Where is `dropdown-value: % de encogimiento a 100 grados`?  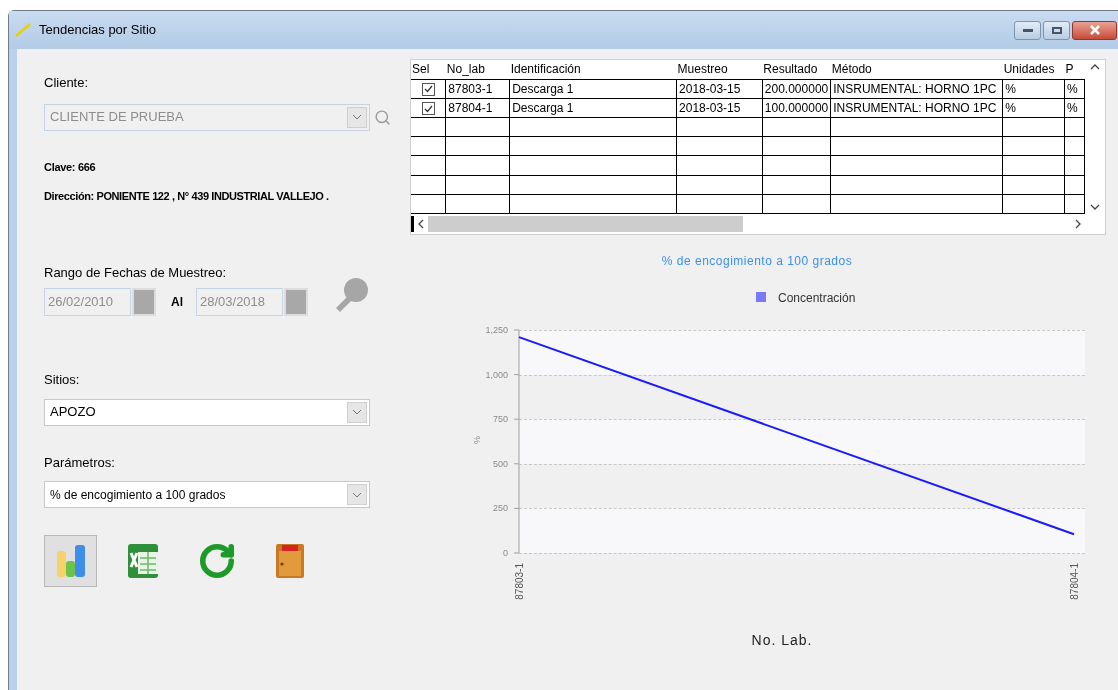 dropdown-value: % de encogimiento a 100 grados is located at coordinates (138, 495).